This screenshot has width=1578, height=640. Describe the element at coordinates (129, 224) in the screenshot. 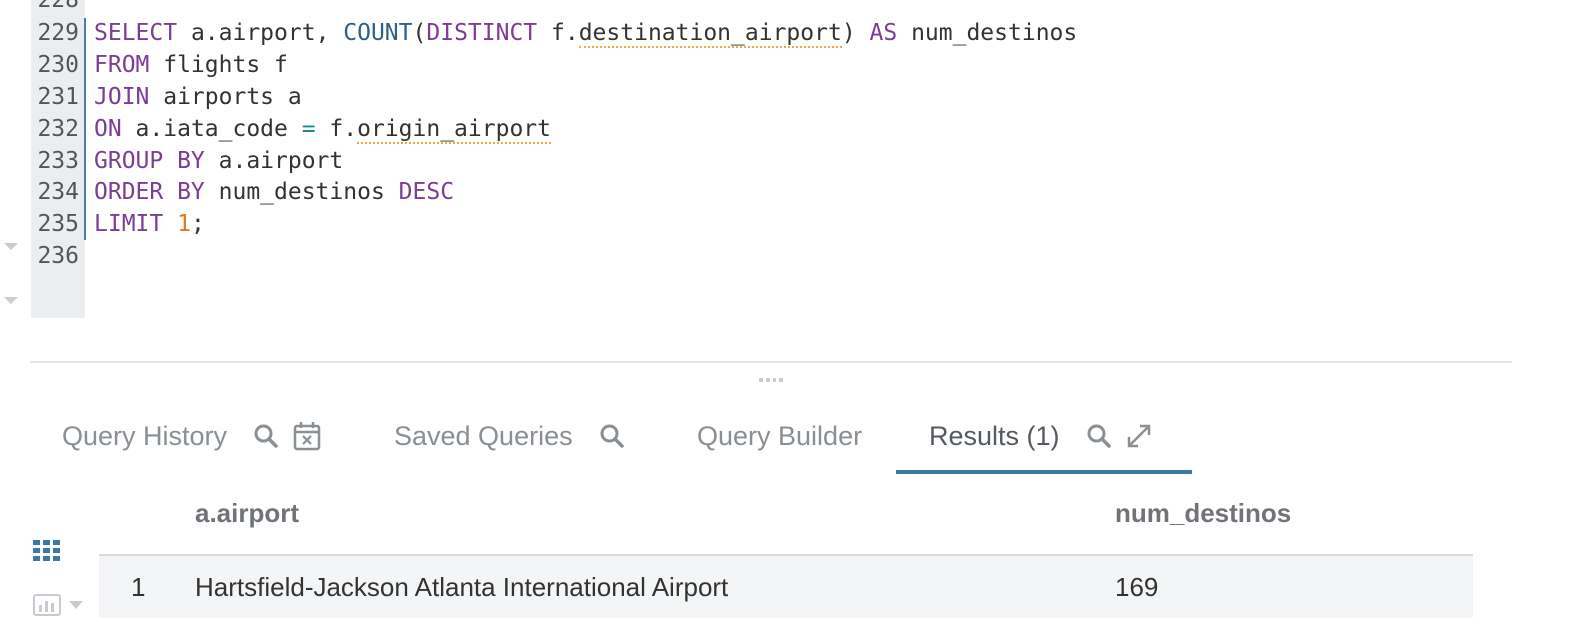

I see `keyword: LIMIT` at that location.